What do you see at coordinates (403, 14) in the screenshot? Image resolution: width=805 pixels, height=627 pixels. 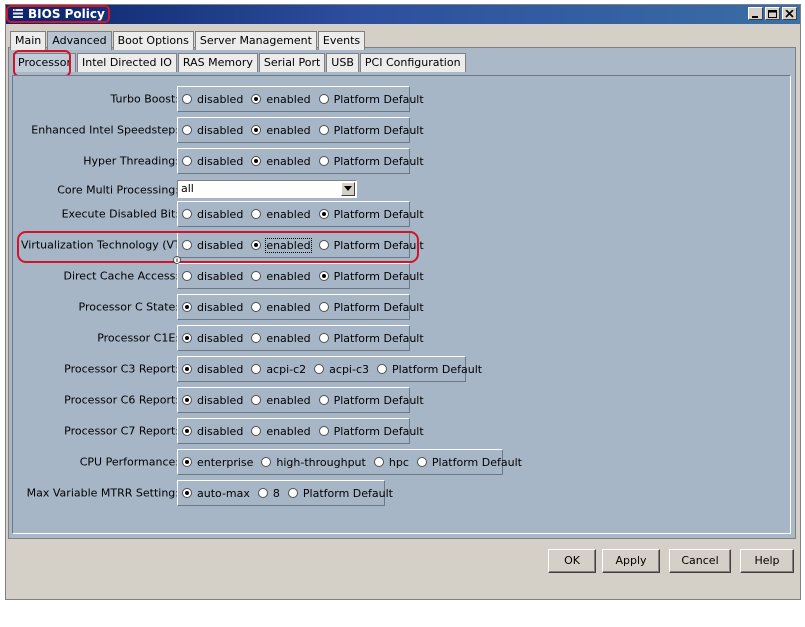 I see `title-bar: BIOS Policy` at bounding box center [403, 14].